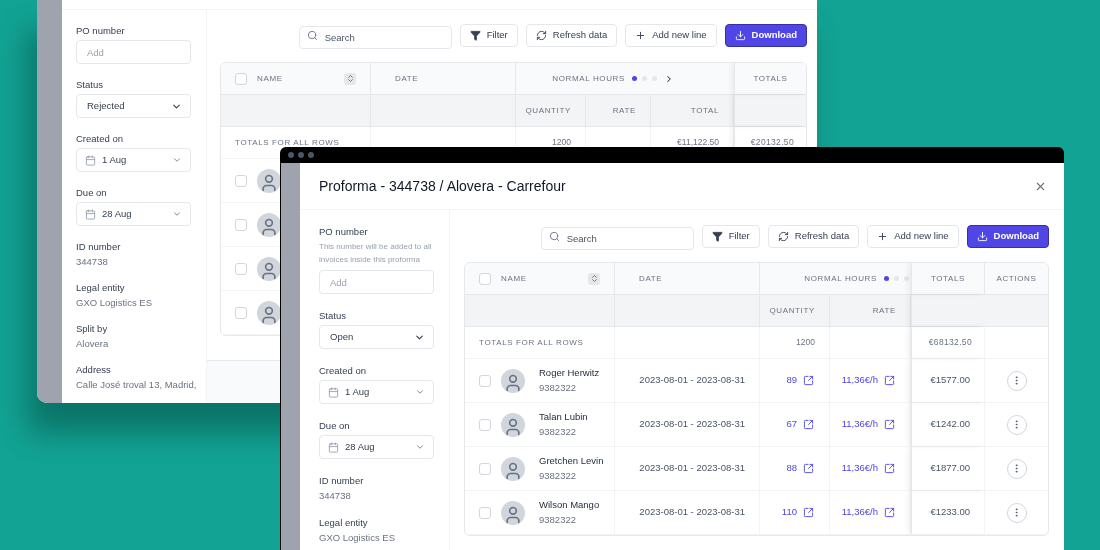 The height and width of the screenshot is (550, 1100). Describe the element at coordinates (92, 328) in the screenshot. I see `field-label: Split by` at that location.